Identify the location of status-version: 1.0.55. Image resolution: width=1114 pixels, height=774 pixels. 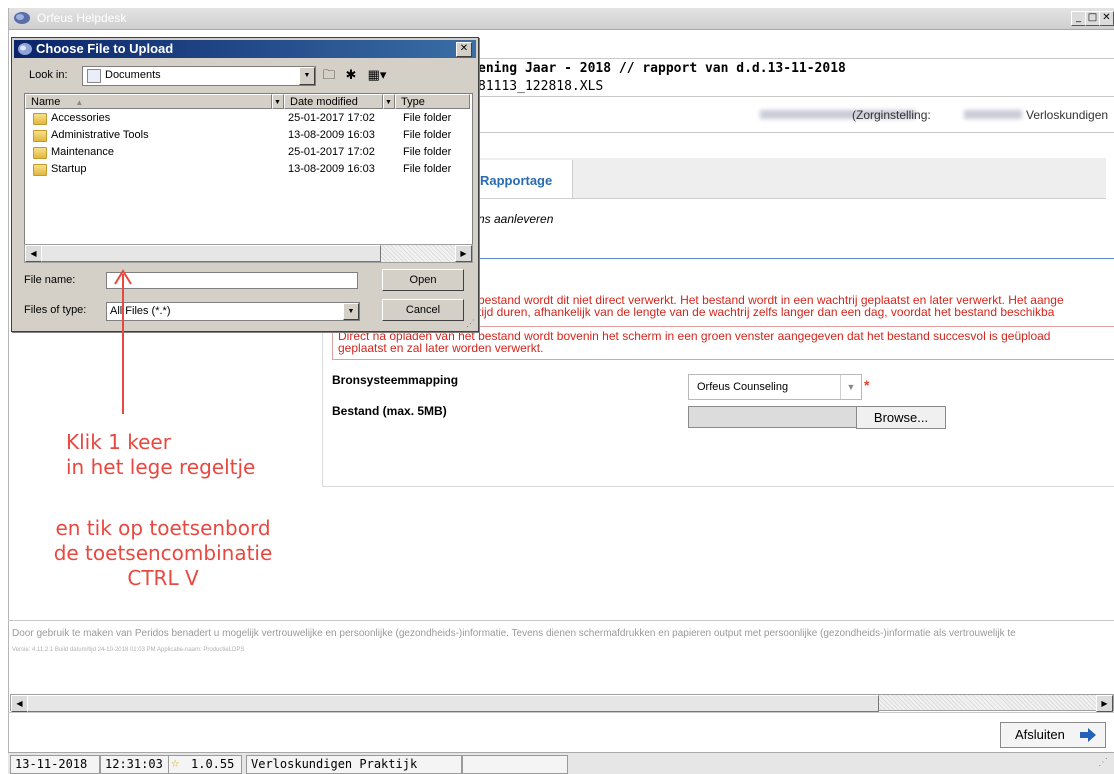
(213, 764).